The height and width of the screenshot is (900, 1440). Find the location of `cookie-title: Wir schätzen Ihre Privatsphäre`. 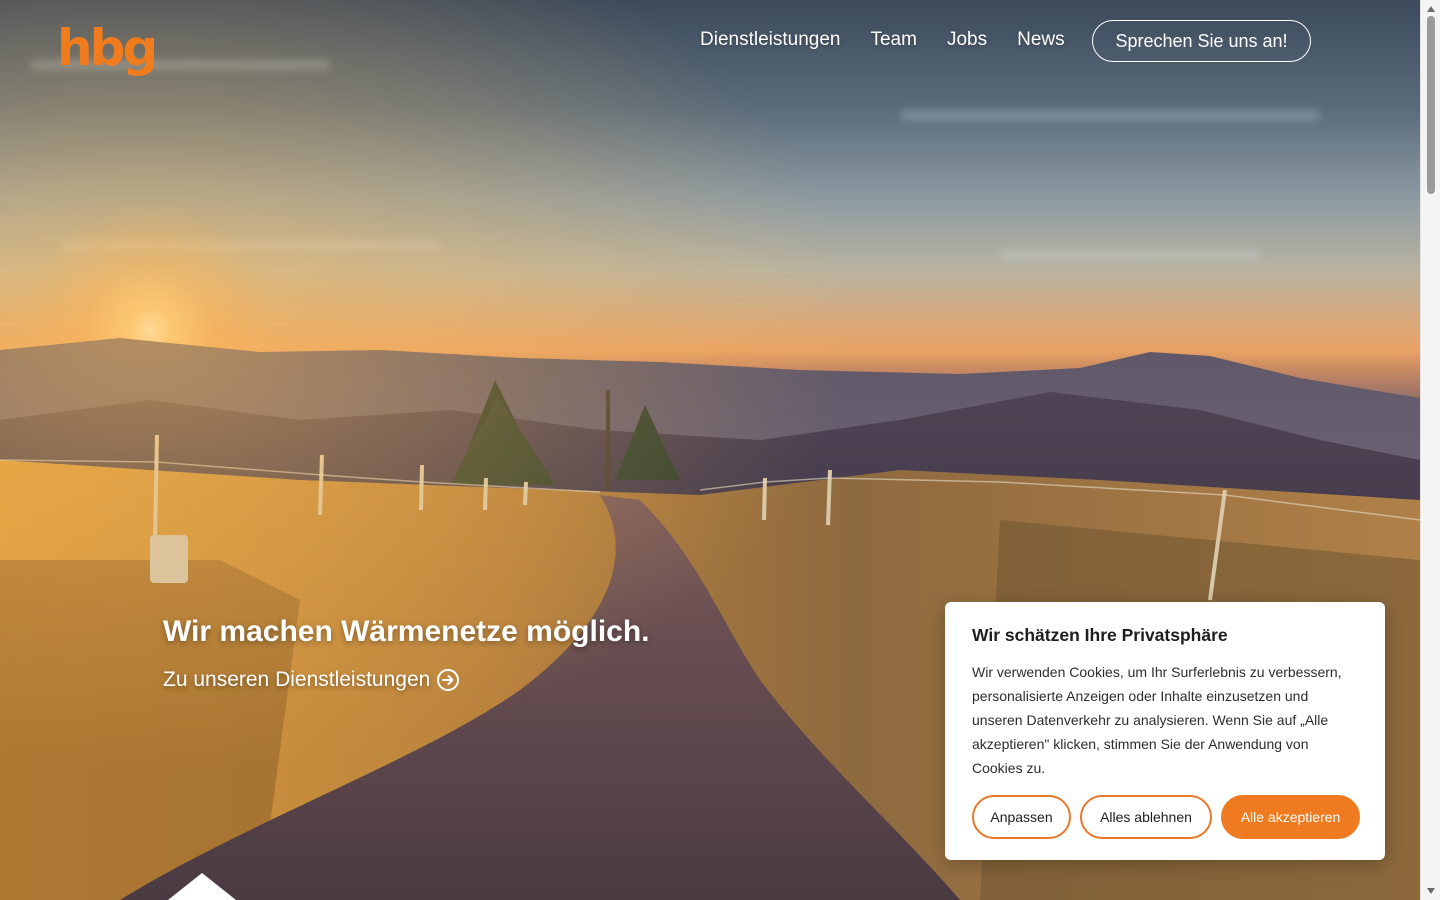

cookie-title: Wir schätzen Ihre Privatsphäre is located at coordinates (1100, 635).